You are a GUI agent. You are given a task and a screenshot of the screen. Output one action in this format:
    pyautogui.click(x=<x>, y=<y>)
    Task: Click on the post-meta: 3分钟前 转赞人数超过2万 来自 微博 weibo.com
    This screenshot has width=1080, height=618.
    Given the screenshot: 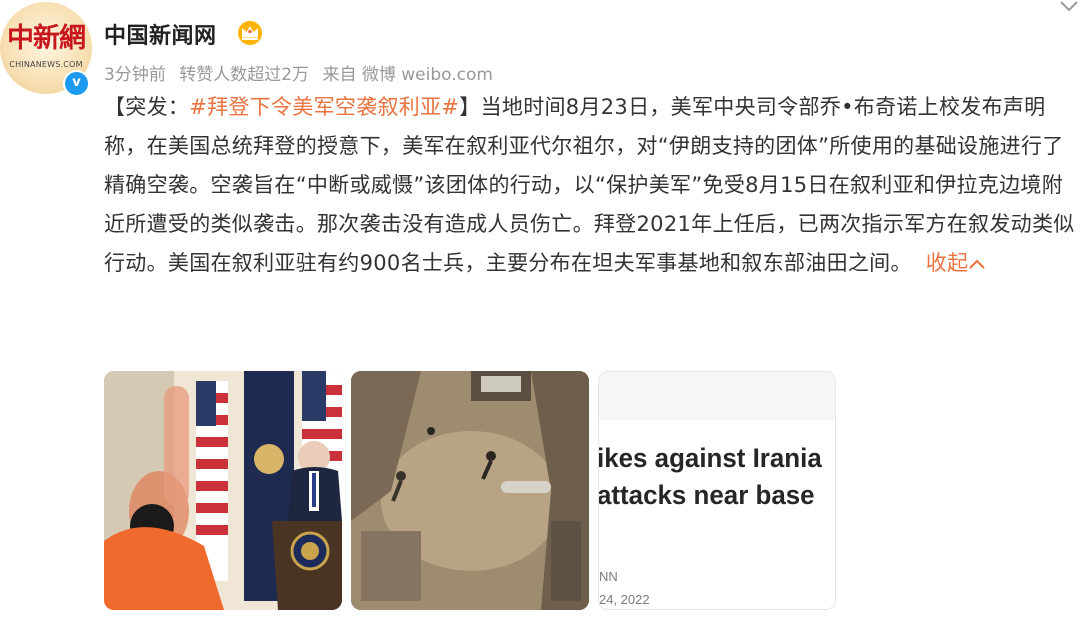 What is the action you would take?
    pyautogui.click(x=302, y=72)
    